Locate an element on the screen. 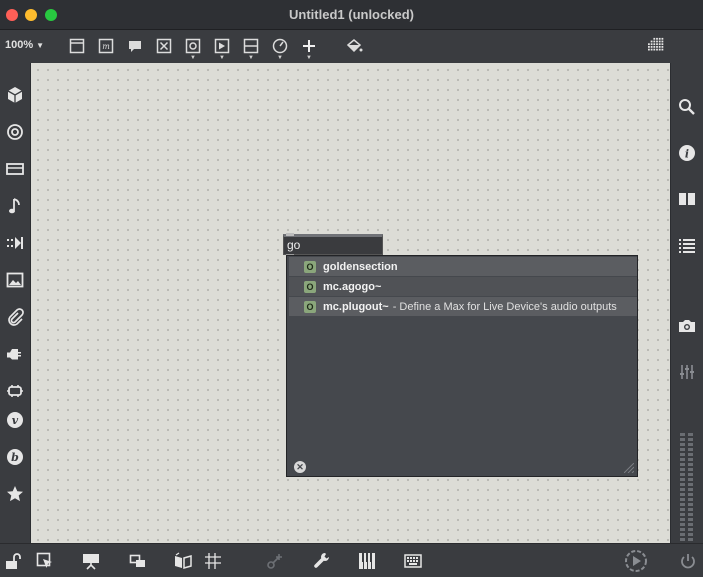  star-icon is located at coordinates (15, 494).